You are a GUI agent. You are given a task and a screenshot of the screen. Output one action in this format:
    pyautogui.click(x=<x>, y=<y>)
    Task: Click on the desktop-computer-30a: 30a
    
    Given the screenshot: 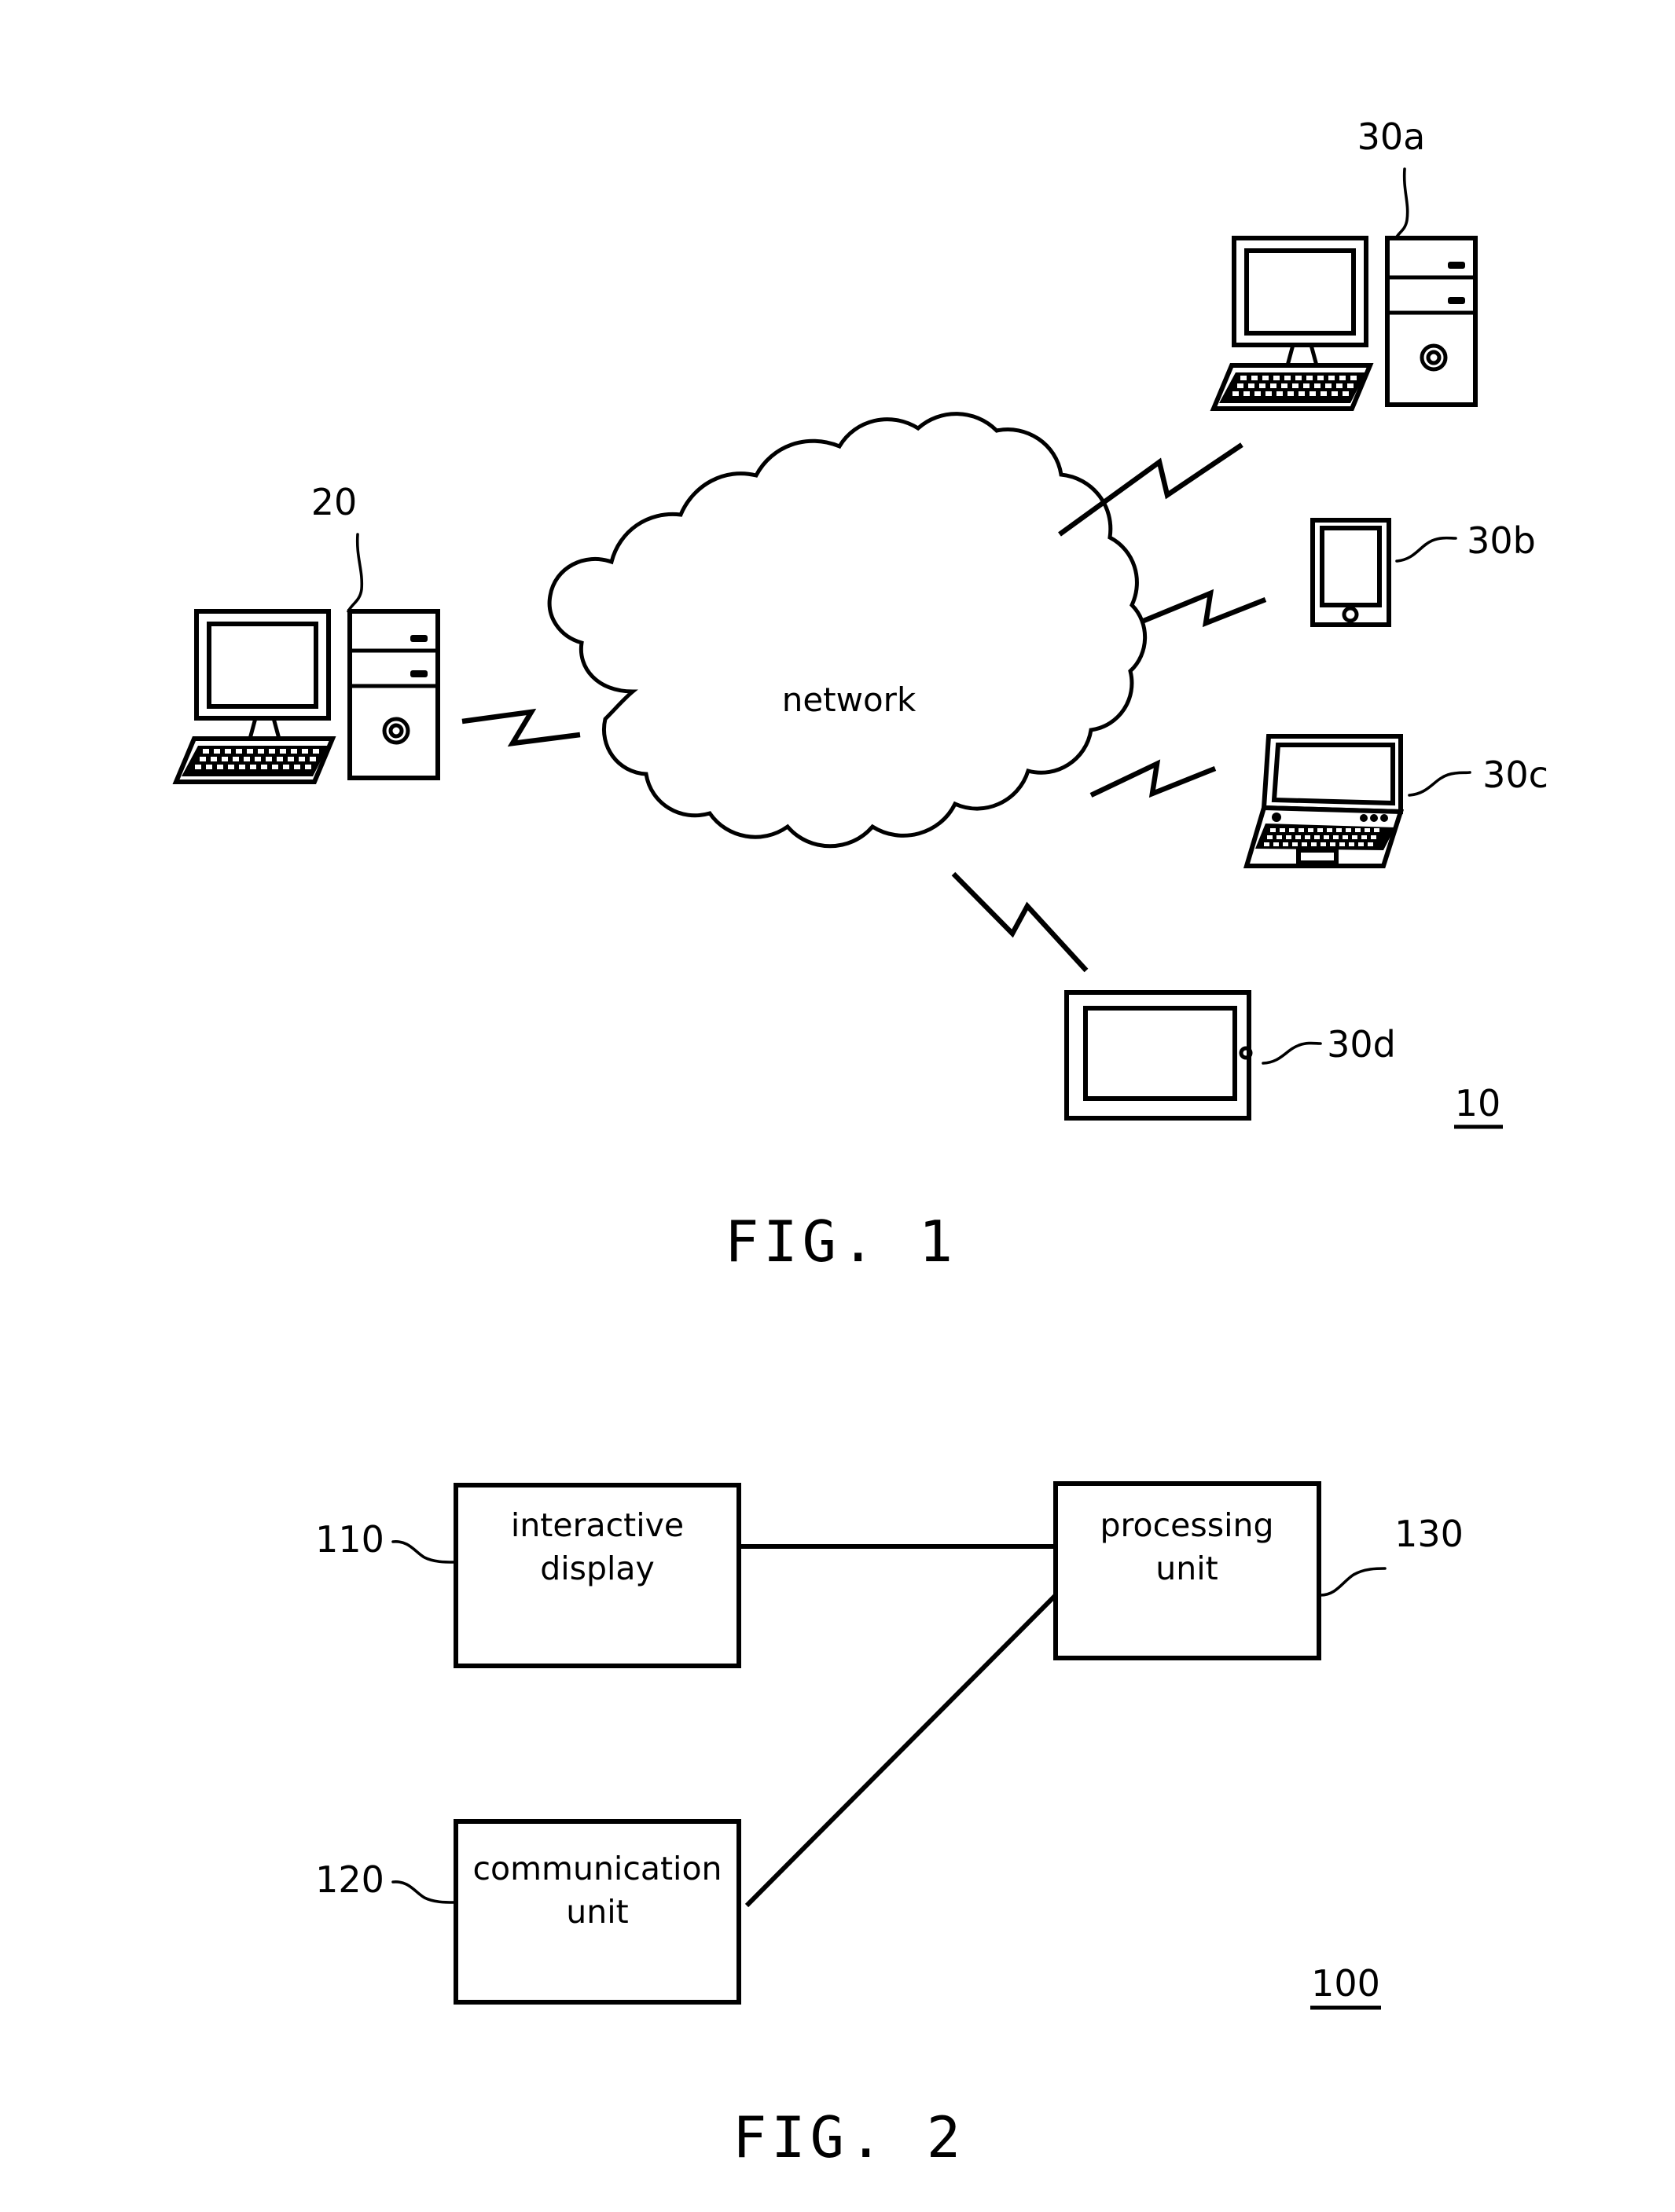 What is the action you would take?
    pyautogui.click(x=1344, y=263)
    